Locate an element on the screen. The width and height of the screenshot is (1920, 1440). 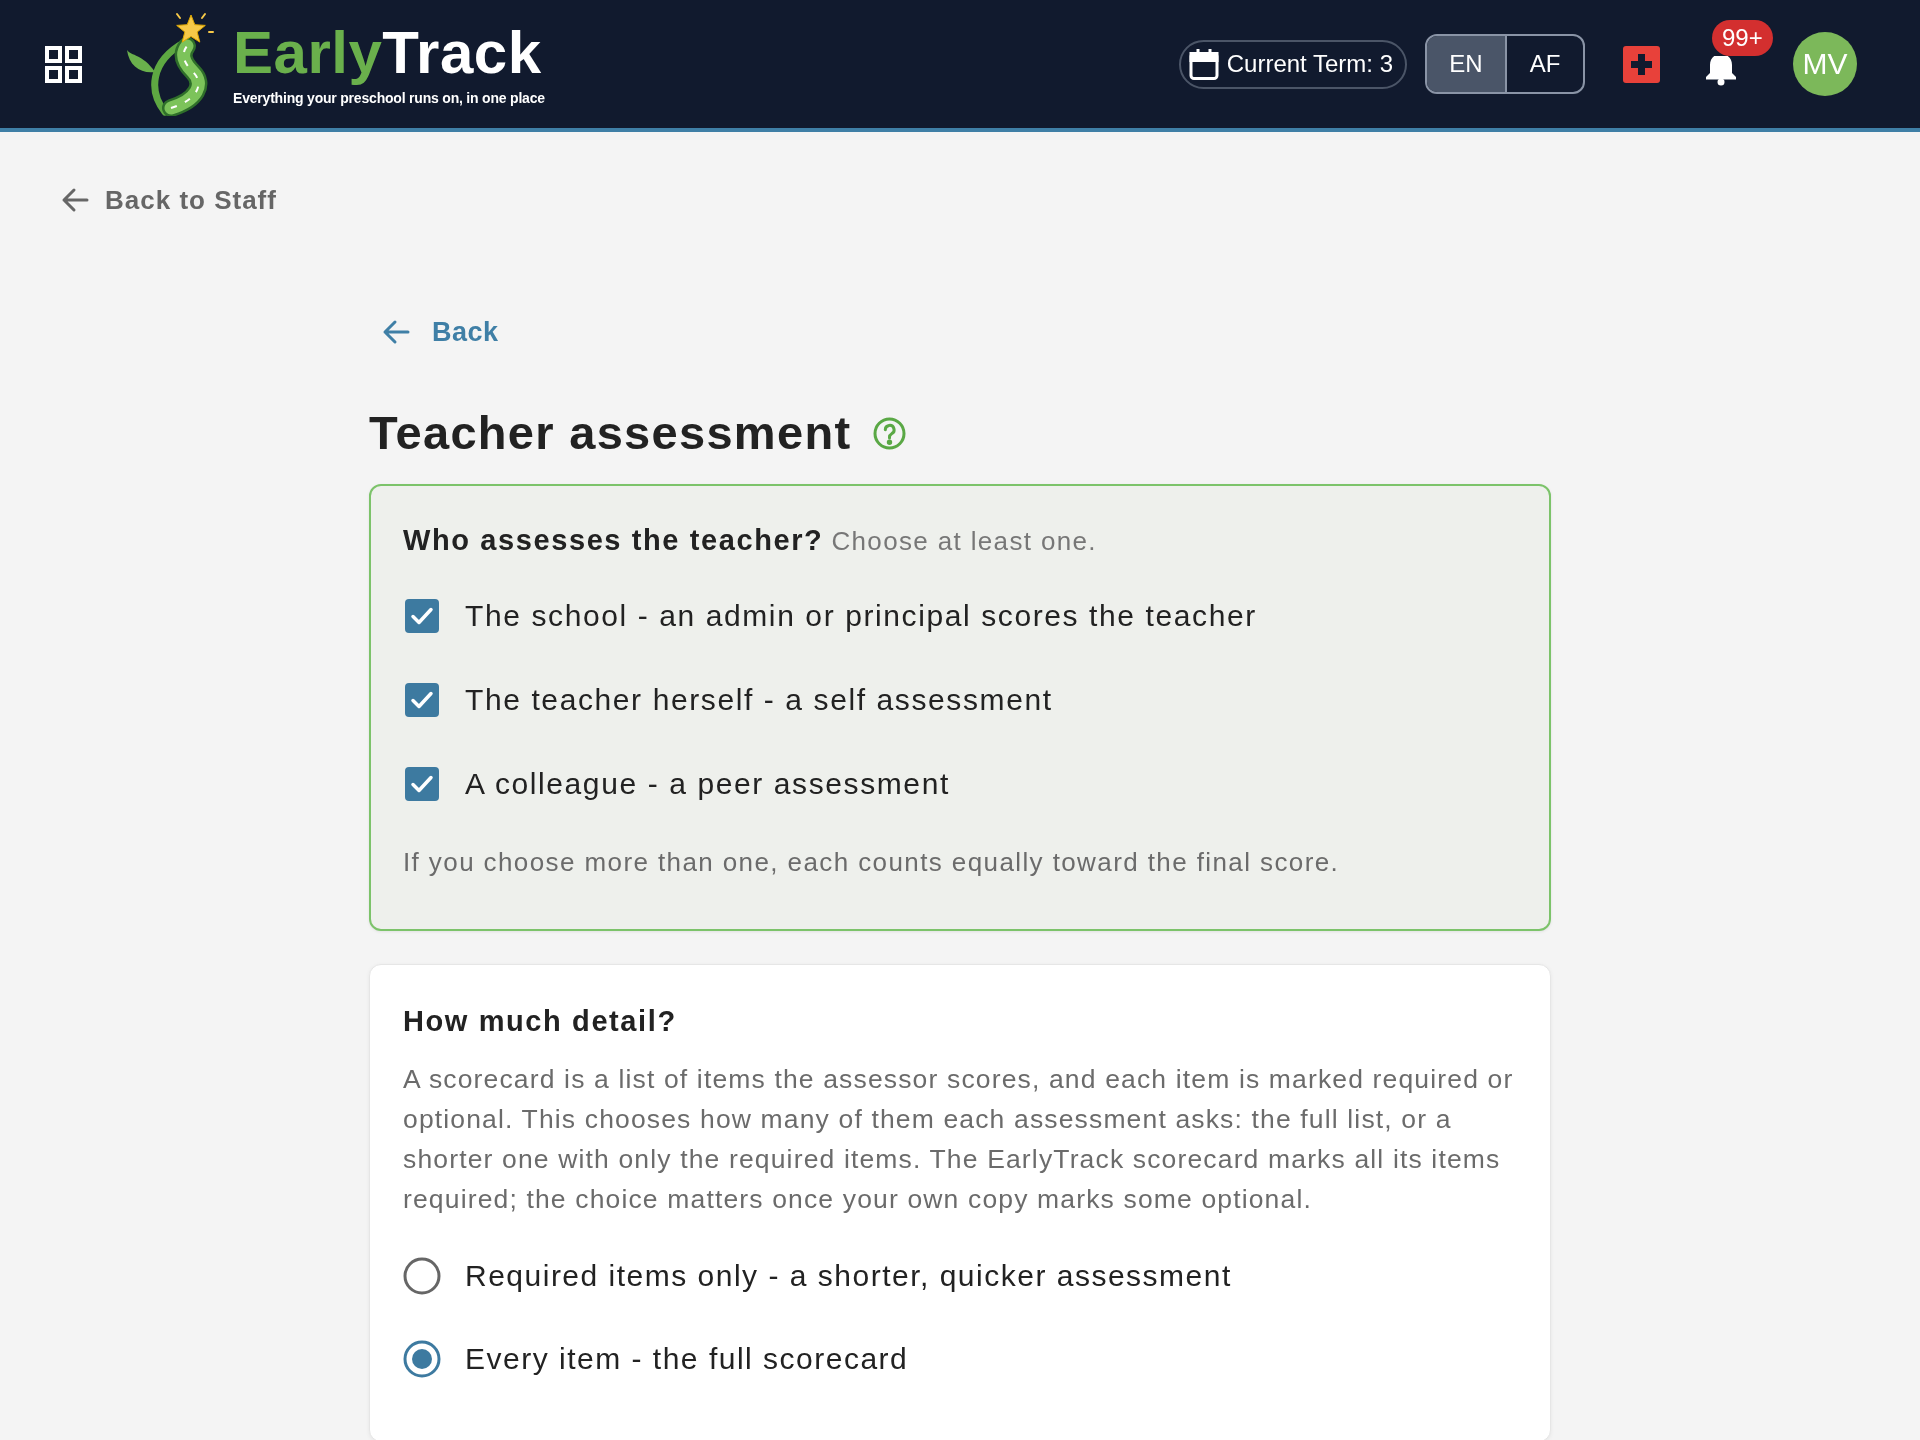
bell-icon is located at coordinates (1721, 71).